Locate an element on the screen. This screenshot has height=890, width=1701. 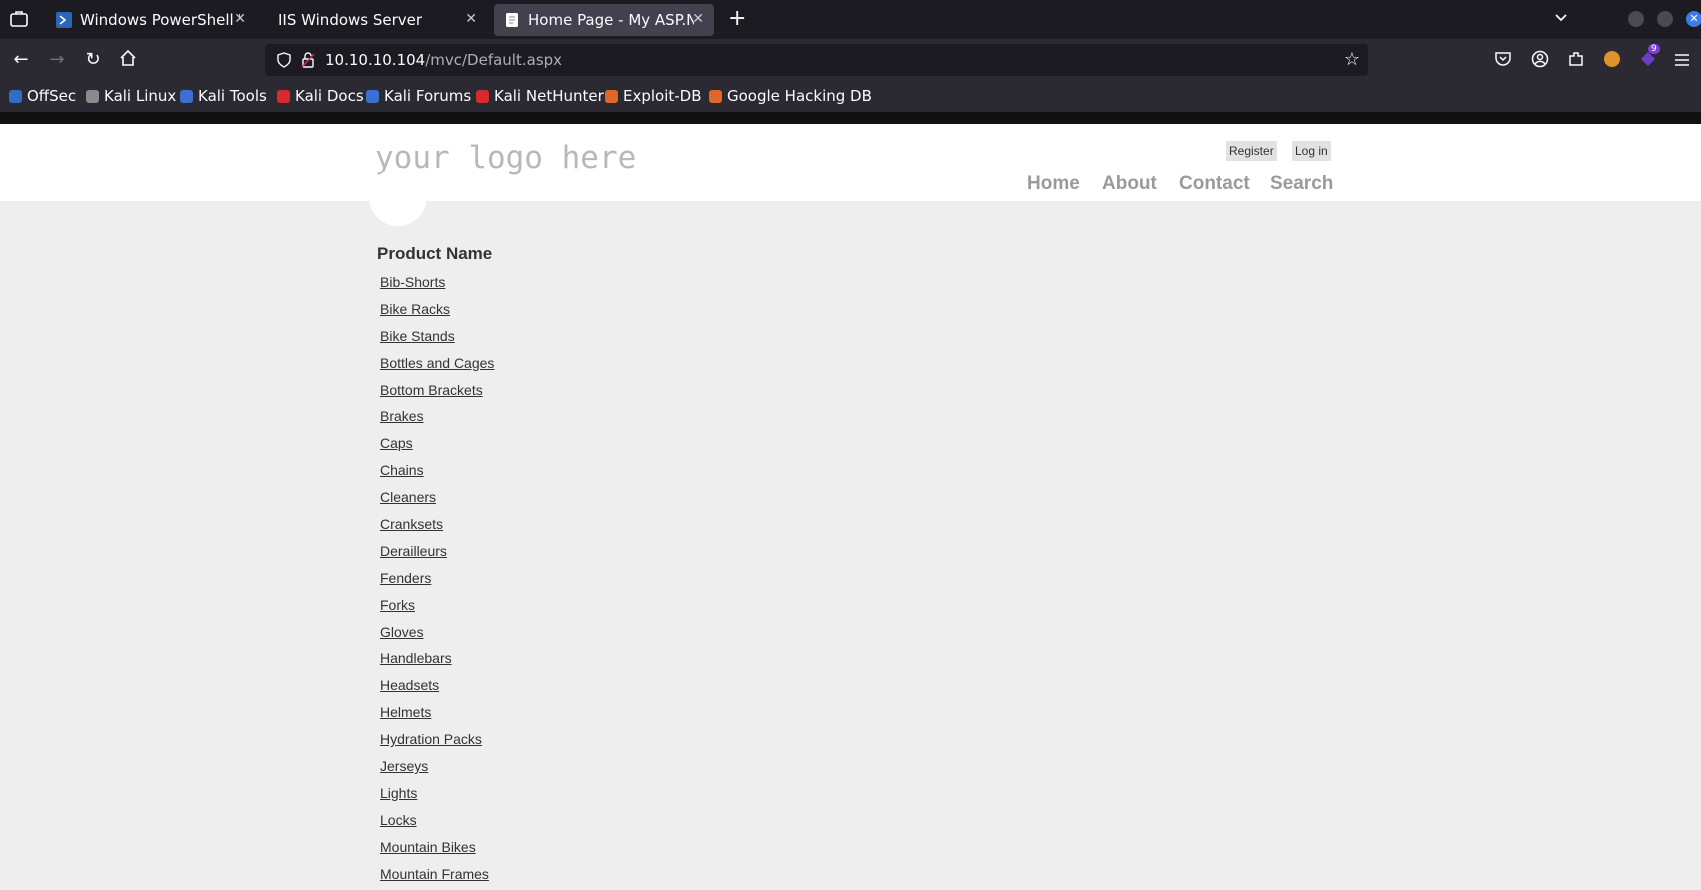
bookmark-kali-forums: Kali Forums is located at coordinates (418, 96).